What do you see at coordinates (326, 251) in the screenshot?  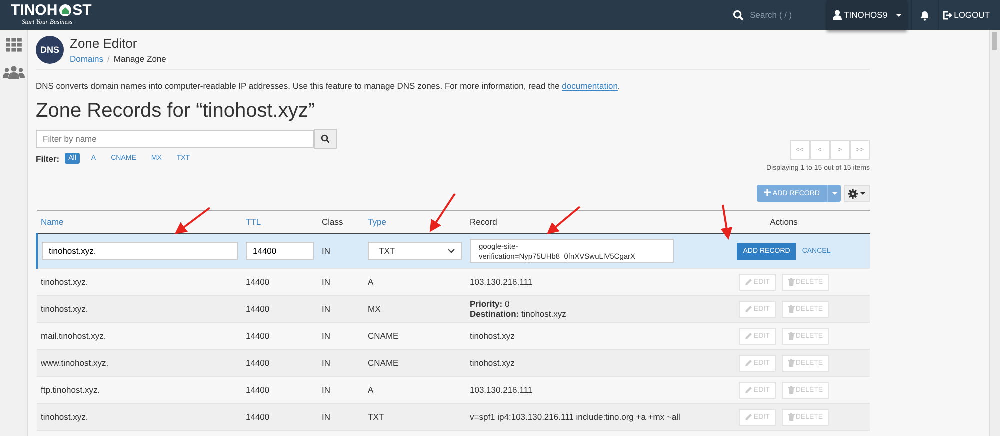 I see `class-text: IN` at bounding box center [326, 251].